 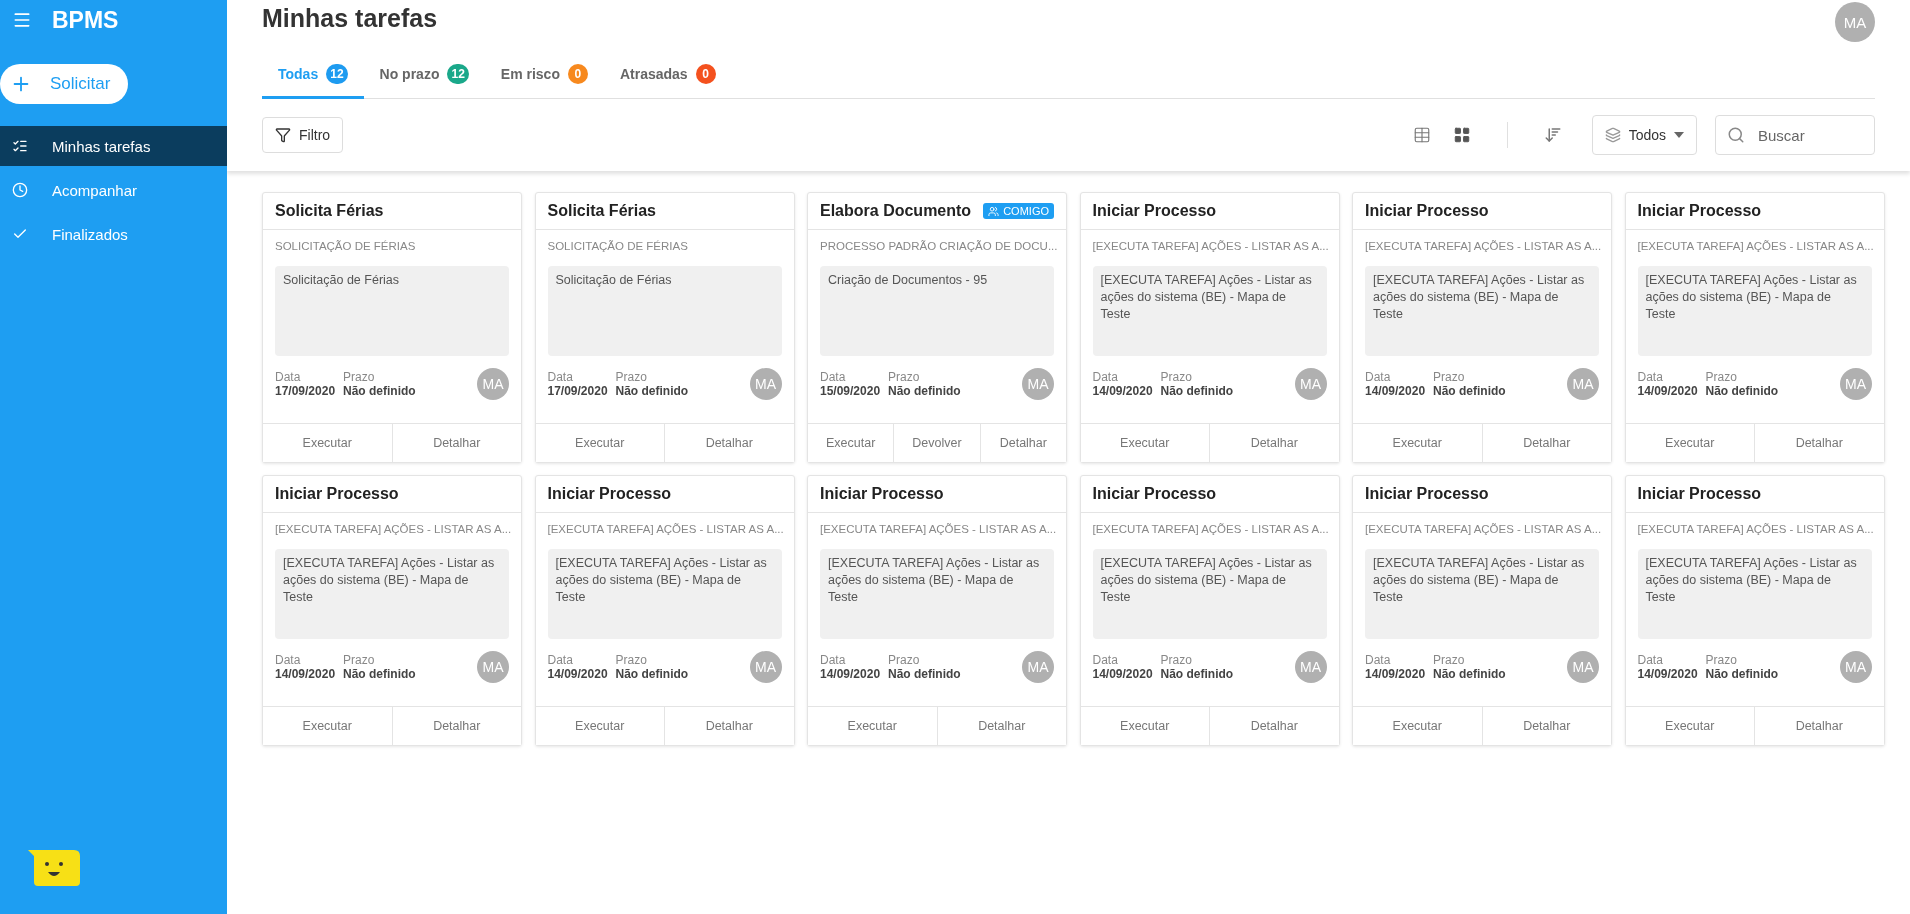 What do you see at coordinates (424, 77) in the screenshot?
I see `filter-tab: No prazo 12` at bounding box center [424, 77].